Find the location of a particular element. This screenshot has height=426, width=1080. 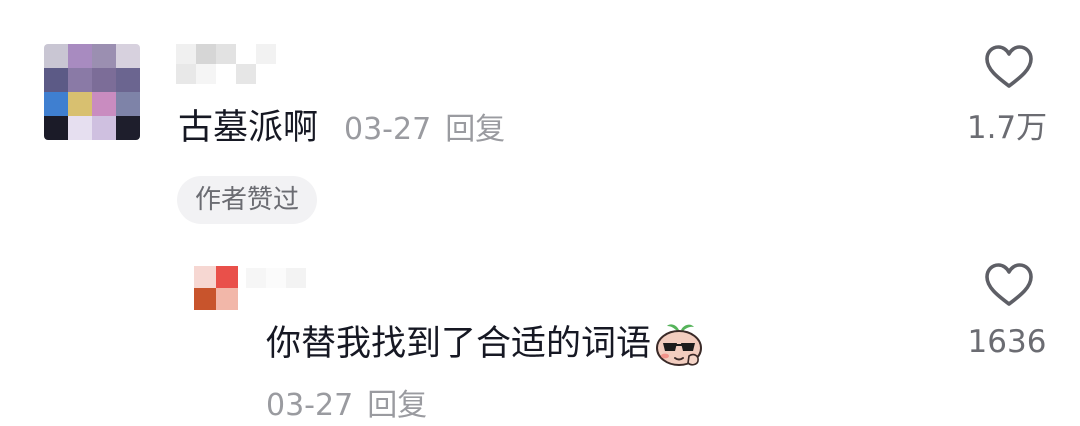

author-liked-badge: 作者赞过 is located at coordinates (247, 200).